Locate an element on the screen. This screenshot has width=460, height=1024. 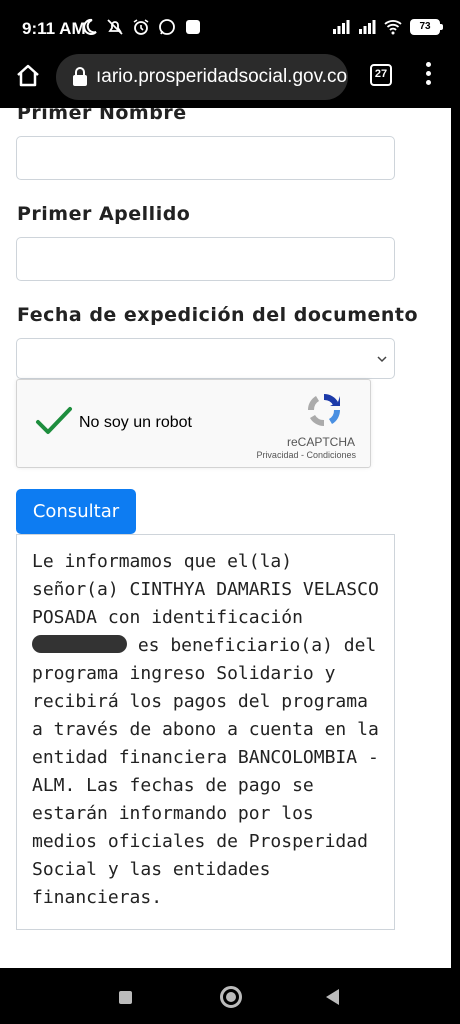
browser-menu-button is located at coordinates (428, 76).